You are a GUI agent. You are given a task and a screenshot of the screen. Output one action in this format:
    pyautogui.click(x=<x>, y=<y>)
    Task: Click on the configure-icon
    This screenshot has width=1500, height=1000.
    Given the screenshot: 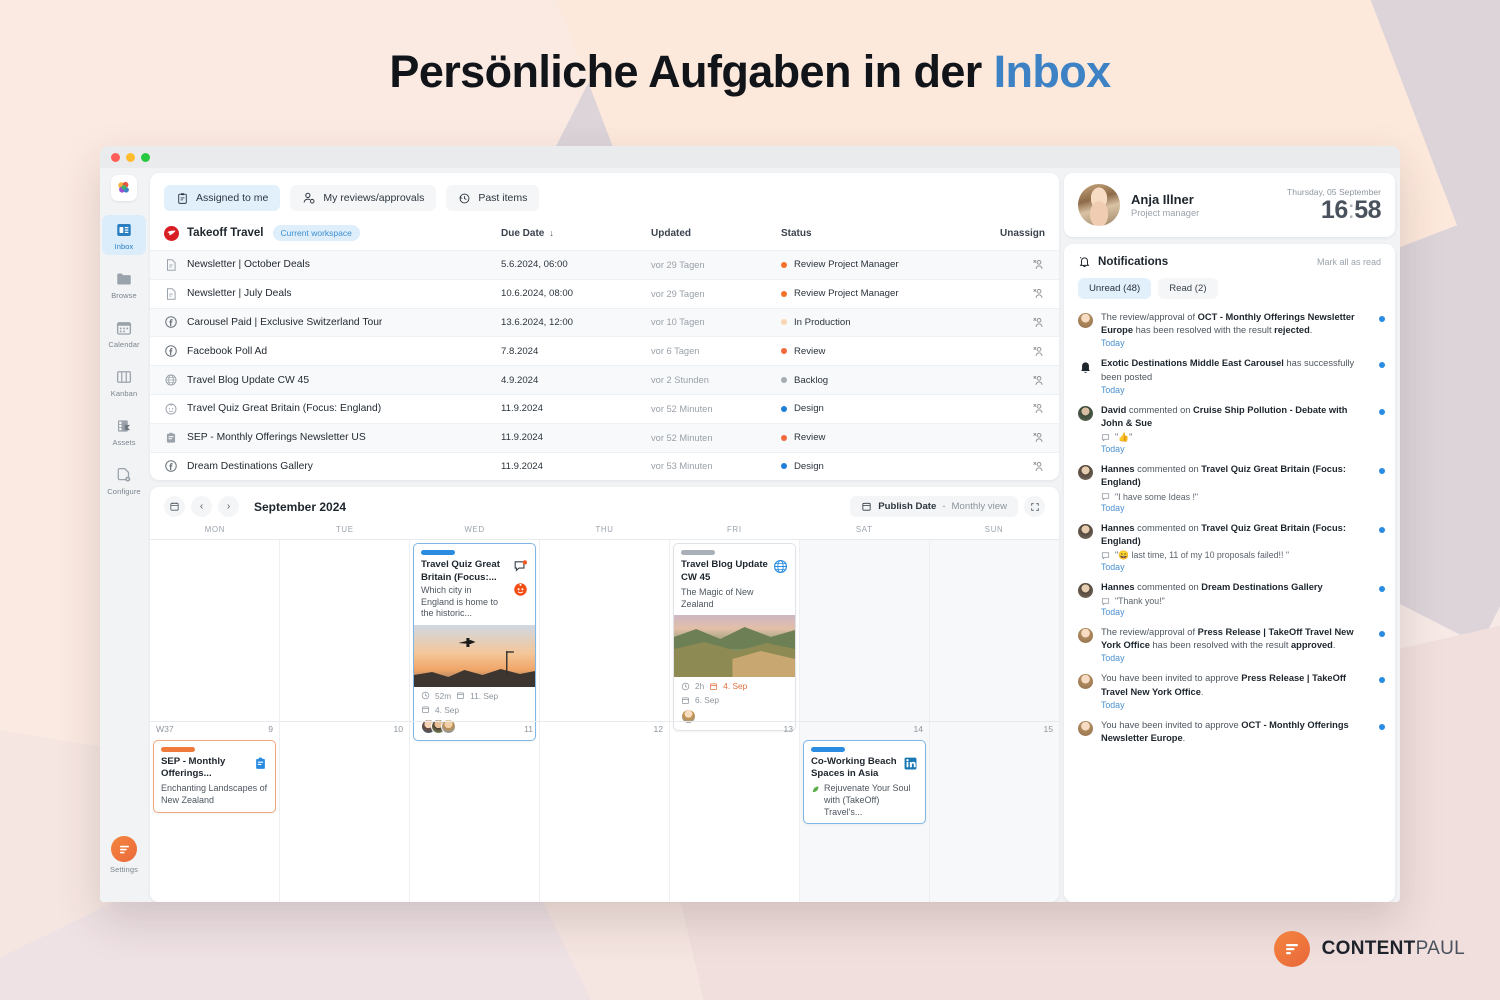 What is the action you would take?
    pyautogui.click(x=124, y=474)
    